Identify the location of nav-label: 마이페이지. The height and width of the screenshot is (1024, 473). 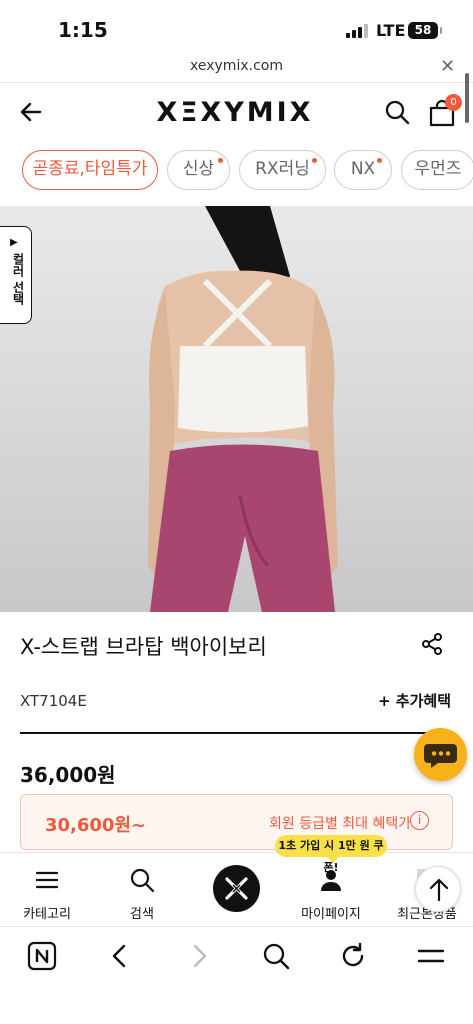
(331, 914).